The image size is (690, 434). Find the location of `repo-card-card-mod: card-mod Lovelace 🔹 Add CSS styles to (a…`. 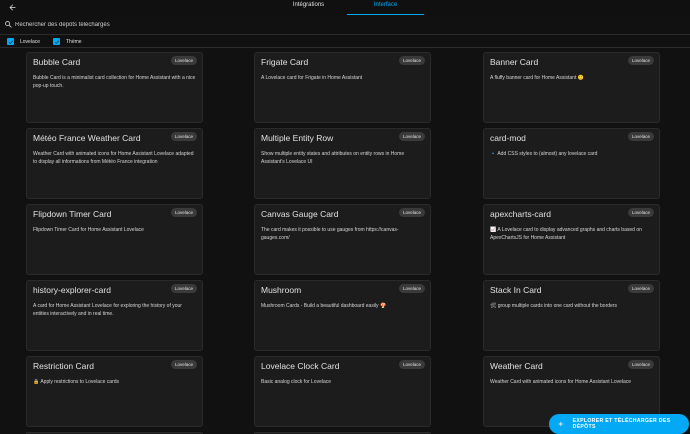

repo-card-card-mod: card-mod Lovelace 🔹 Add CSS styles to (a… is located at coordinates (571, 163).